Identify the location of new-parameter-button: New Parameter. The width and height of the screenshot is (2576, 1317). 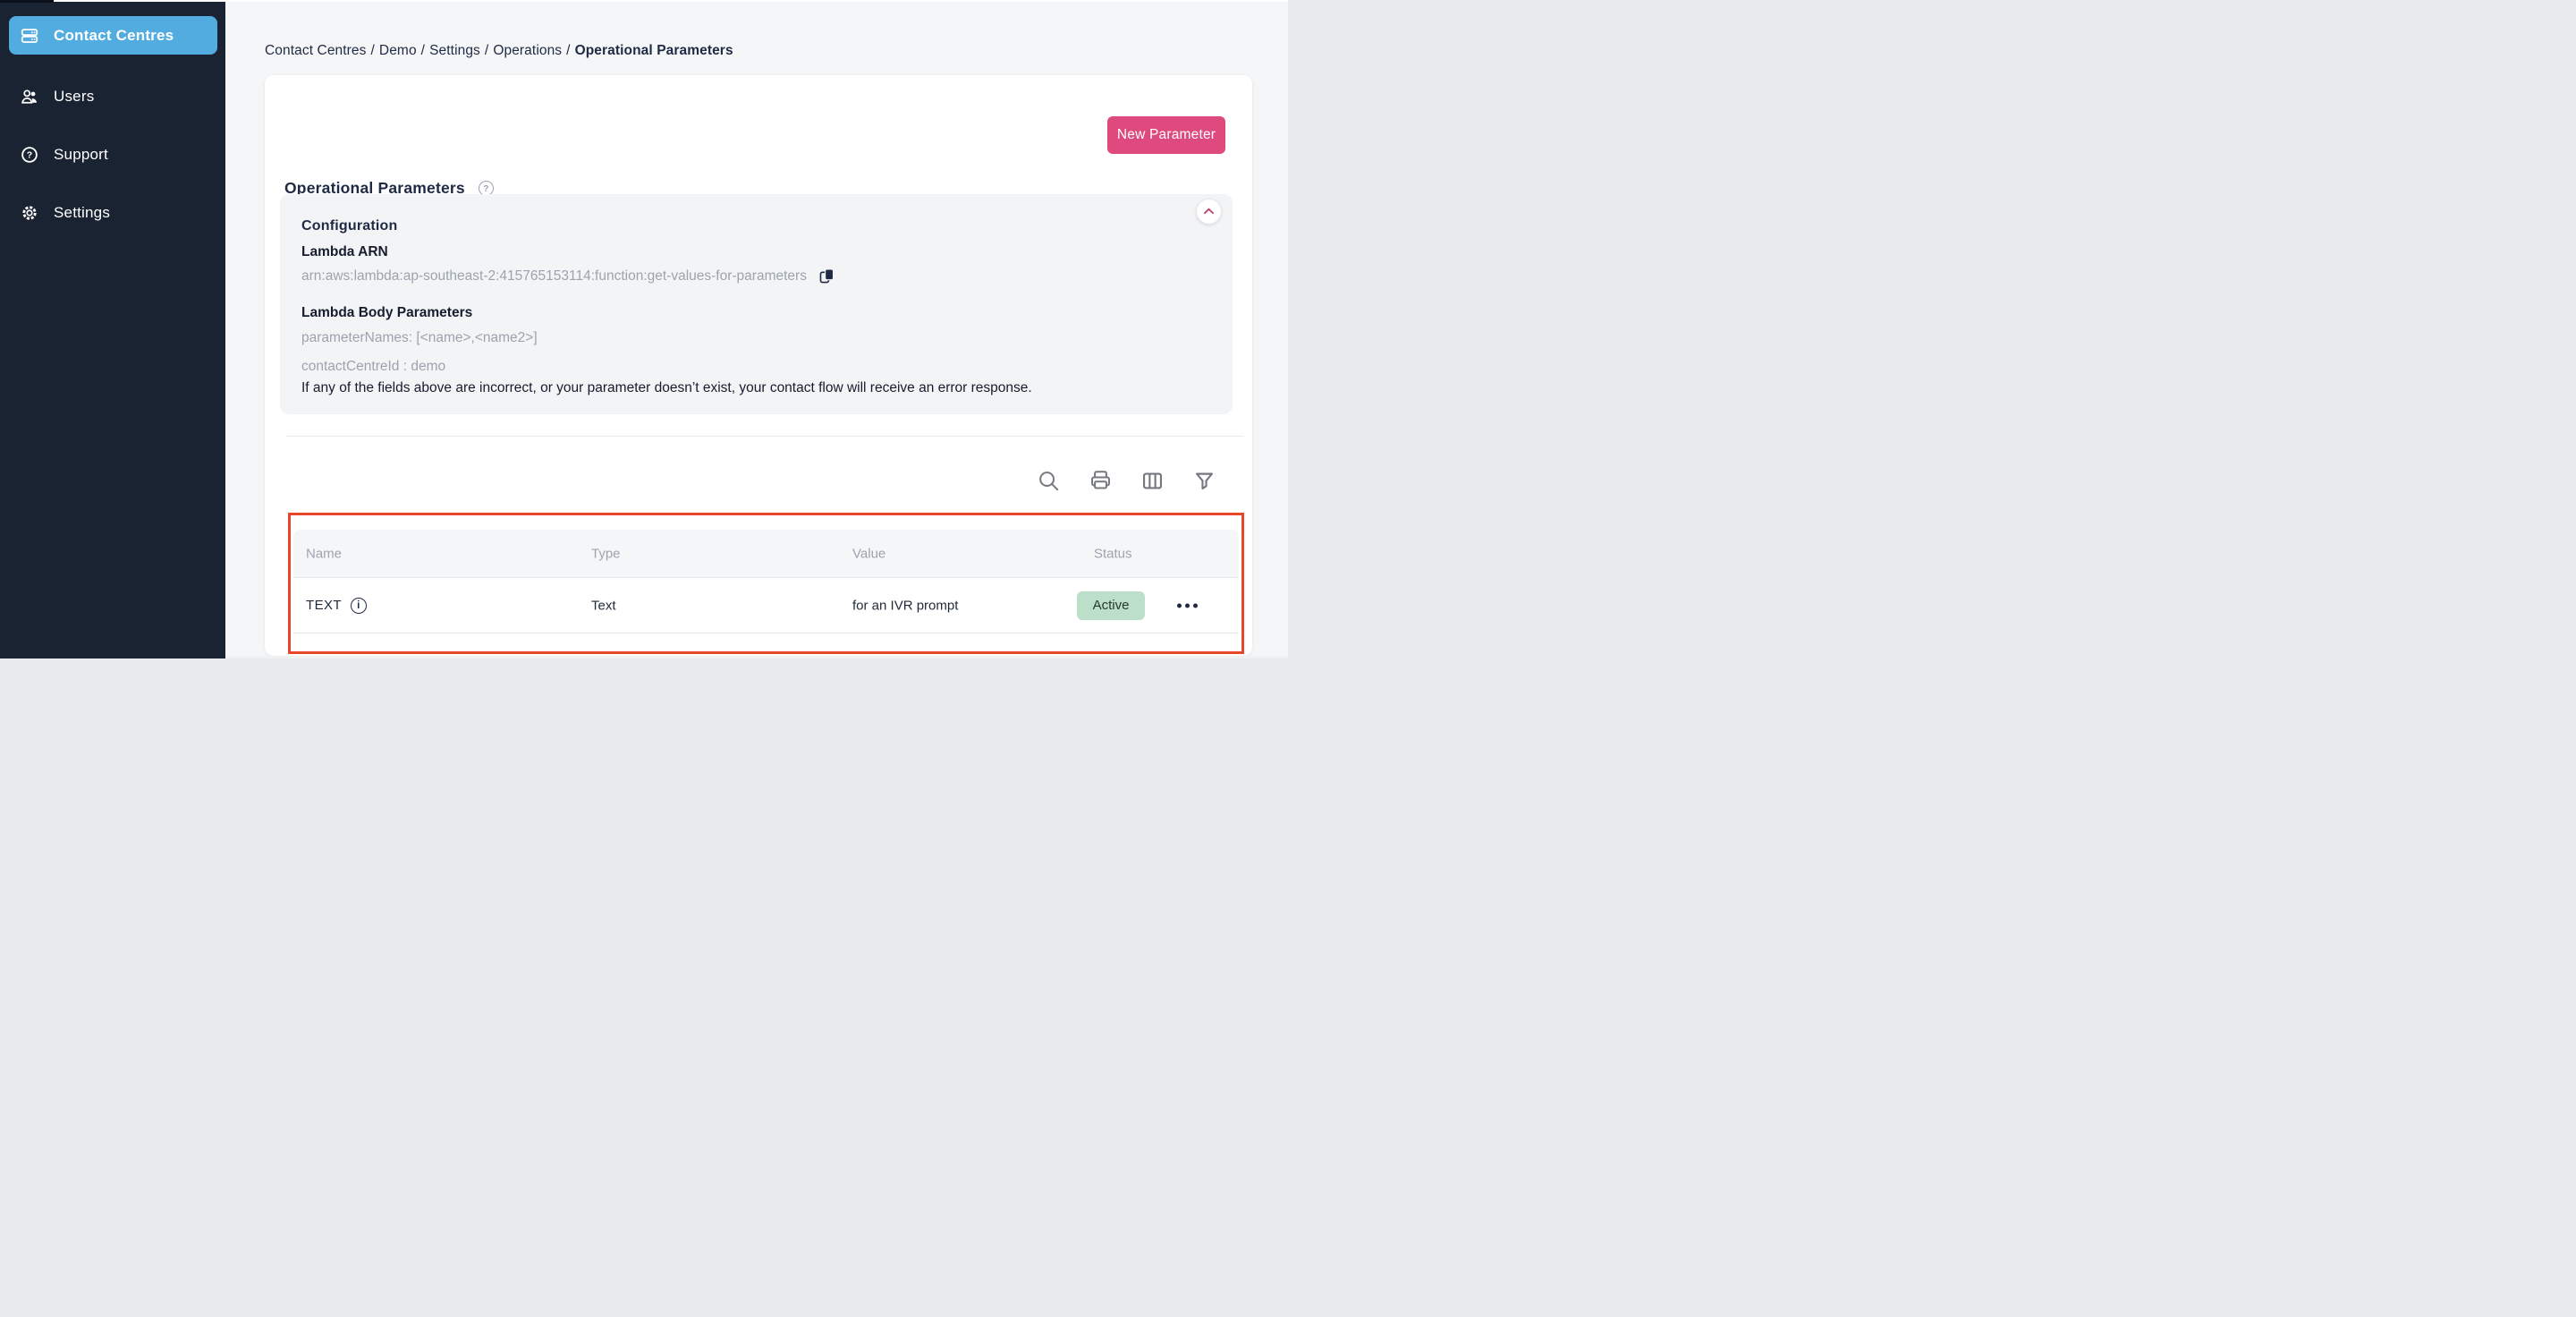
(1166, 135).